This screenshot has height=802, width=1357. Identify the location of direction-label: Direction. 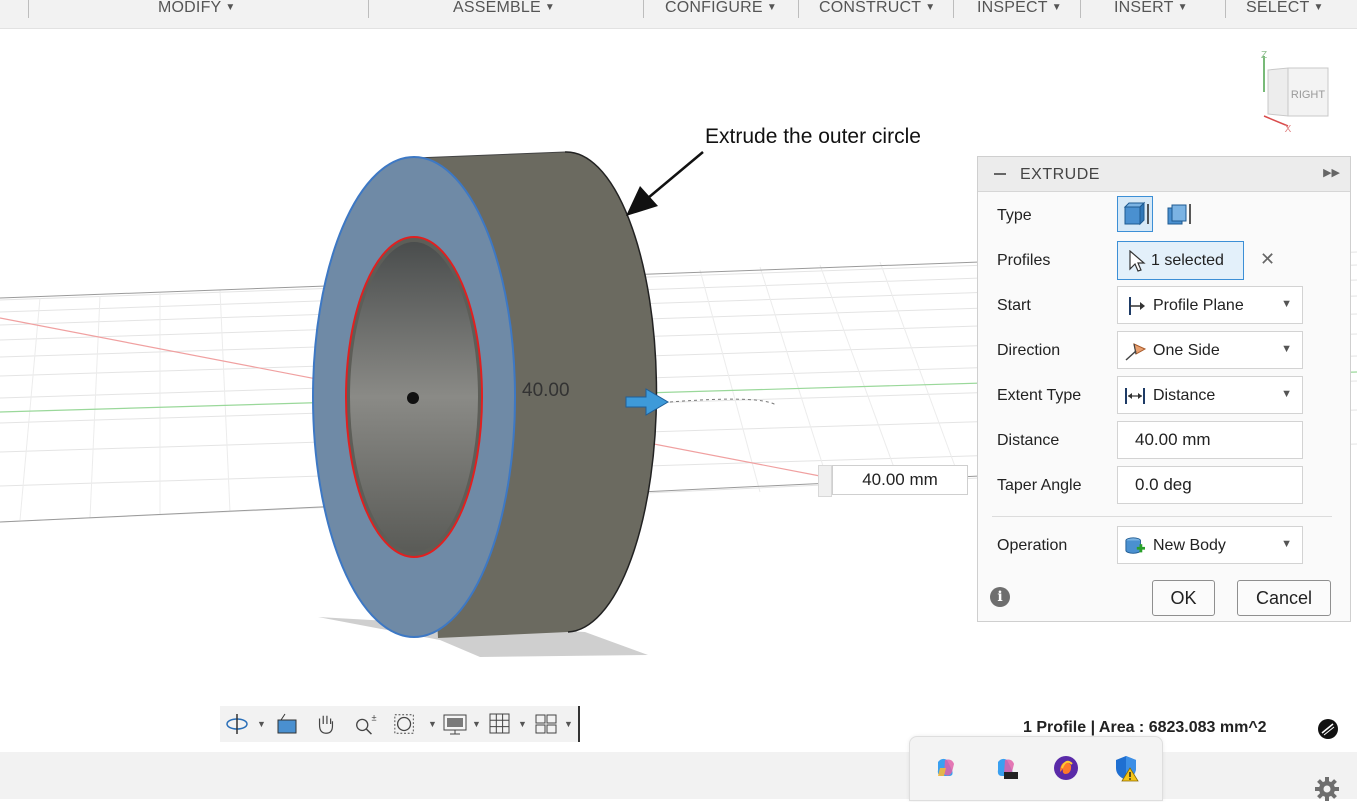
(1029, 350).